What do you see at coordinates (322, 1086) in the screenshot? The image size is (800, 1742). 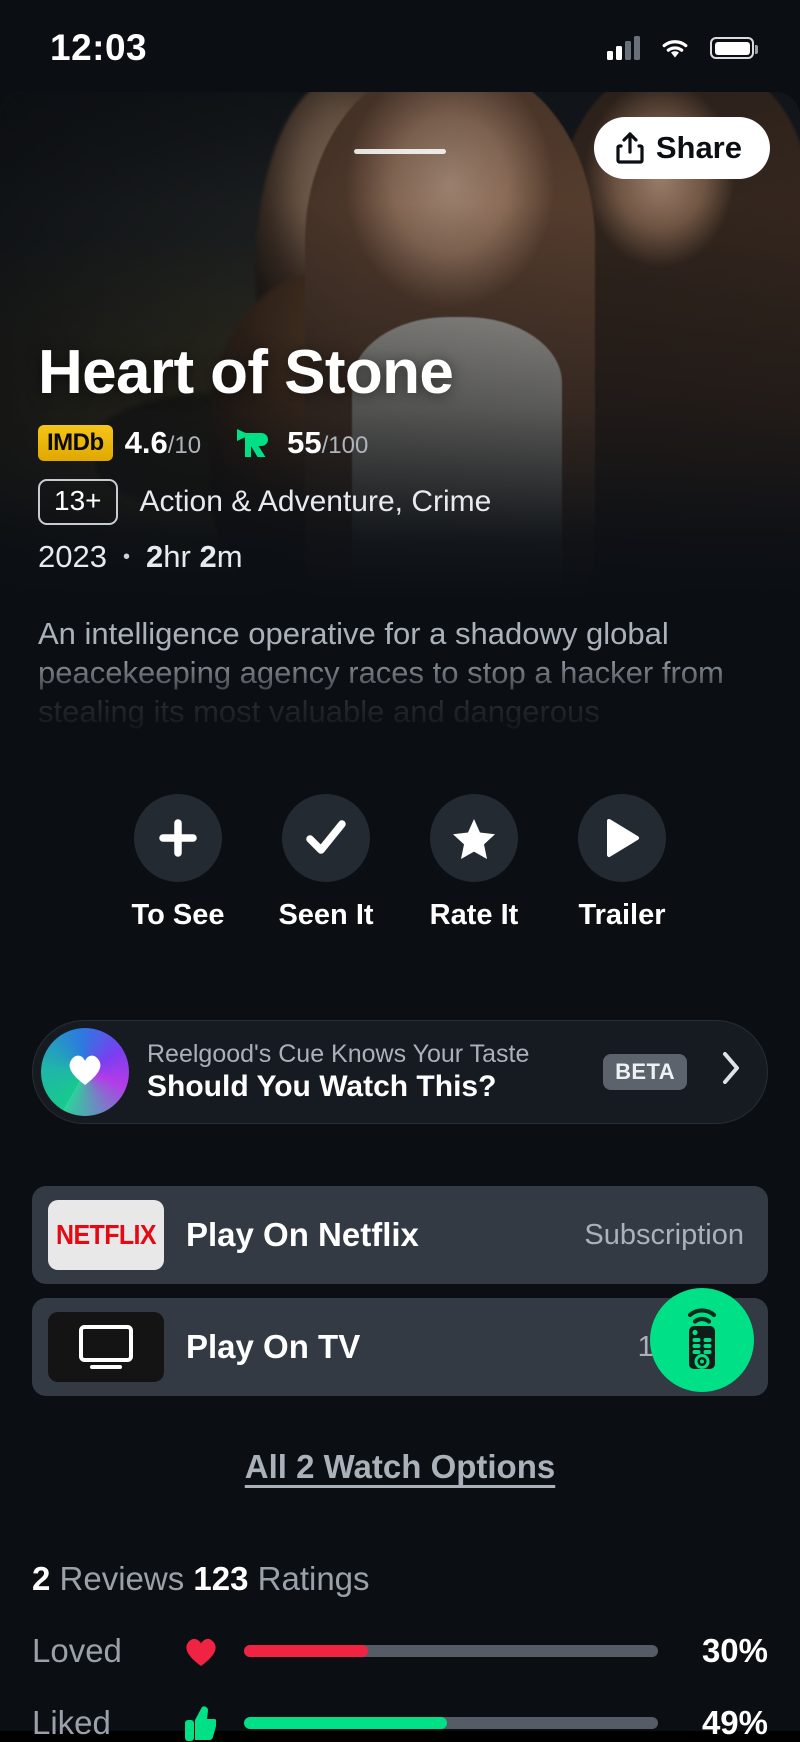 I see `cue-title: Should You Watch This?` at bounding box center [322, 1086].